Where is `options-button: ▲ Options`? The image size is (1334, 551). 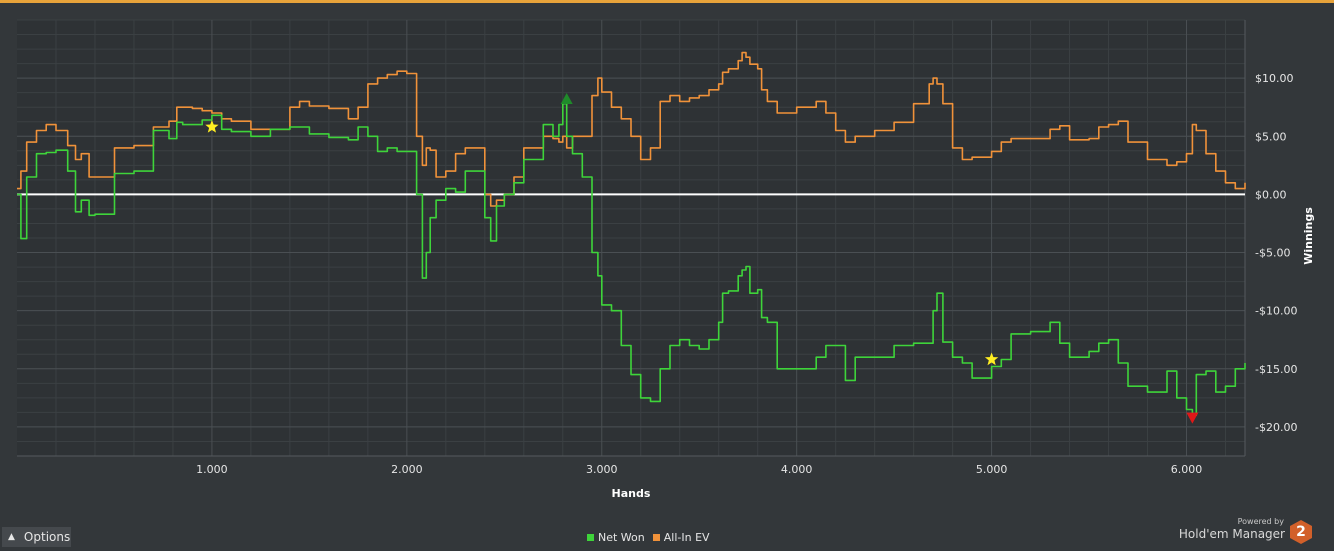
options-button: ▲ Options is located at coordinates (36, 537).